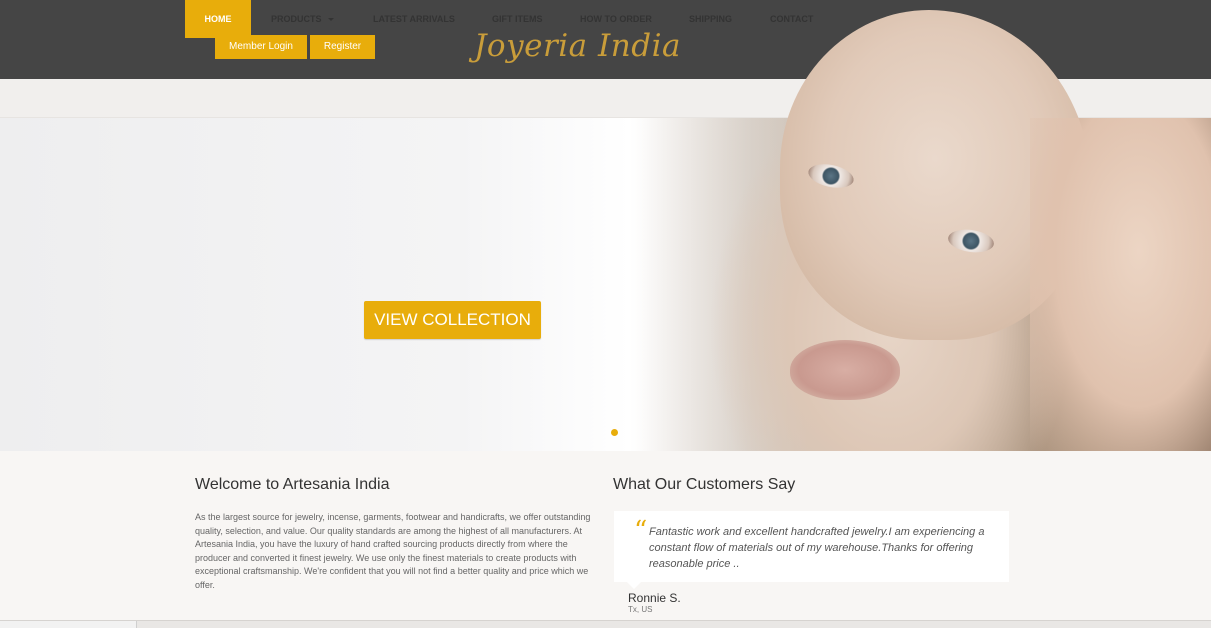 The width and height of the screenshot is (1211, 628). What do you see at coordinates (261, 47) in the screenshot?
I see `member-login-button: Member Login` at bounding box center [261, 47].